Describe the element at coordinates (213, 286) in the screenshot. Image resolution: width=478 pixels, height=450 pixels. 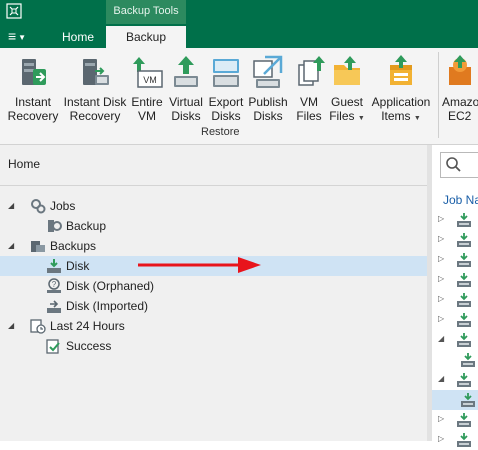
I see `tree-item-disk-orphaned: ? Disk (Orphaned)` at that location.